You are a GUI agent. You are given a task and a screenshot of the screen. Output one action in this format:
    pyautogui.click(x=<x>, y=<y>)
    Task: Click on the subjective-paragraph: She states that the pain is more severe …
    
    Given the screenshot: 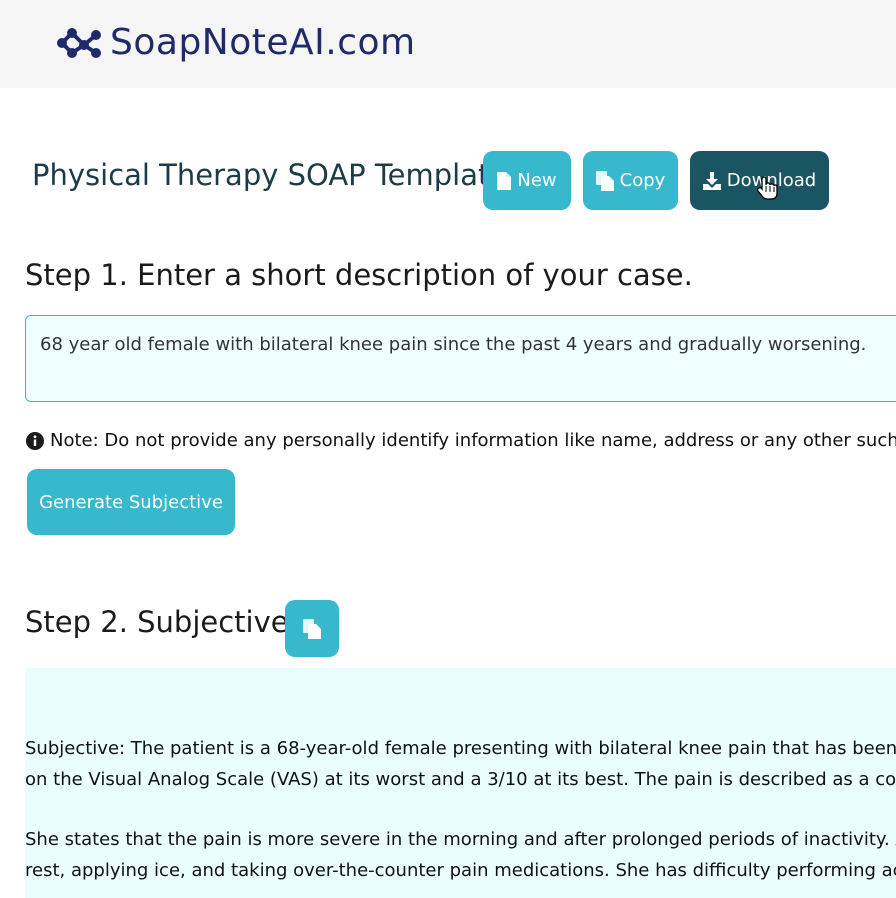 What is the action you would take?
    pyautogui.click(x=460, y=855)
    